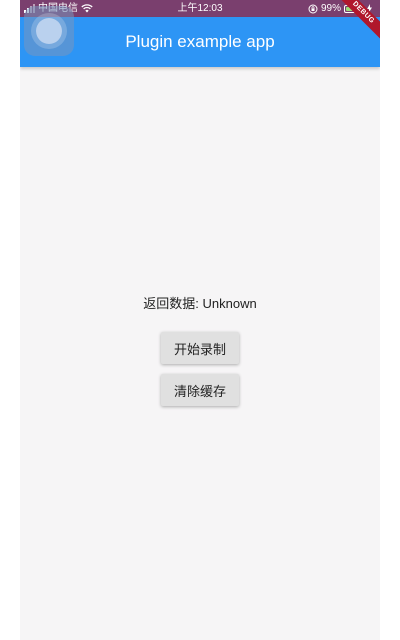  I want to click on clear-cache-button: 清除缓存, so click(200, 390).